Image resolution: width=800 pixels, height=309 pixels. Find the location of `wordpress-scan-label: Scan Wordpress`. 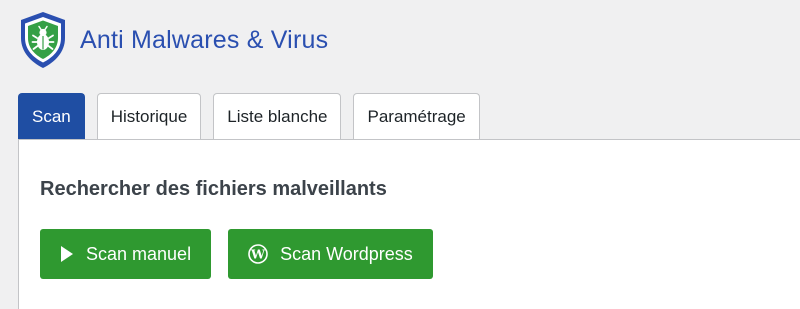

wordpress-scan-label: Scan Wordpress is located at coordinates (346, 253).